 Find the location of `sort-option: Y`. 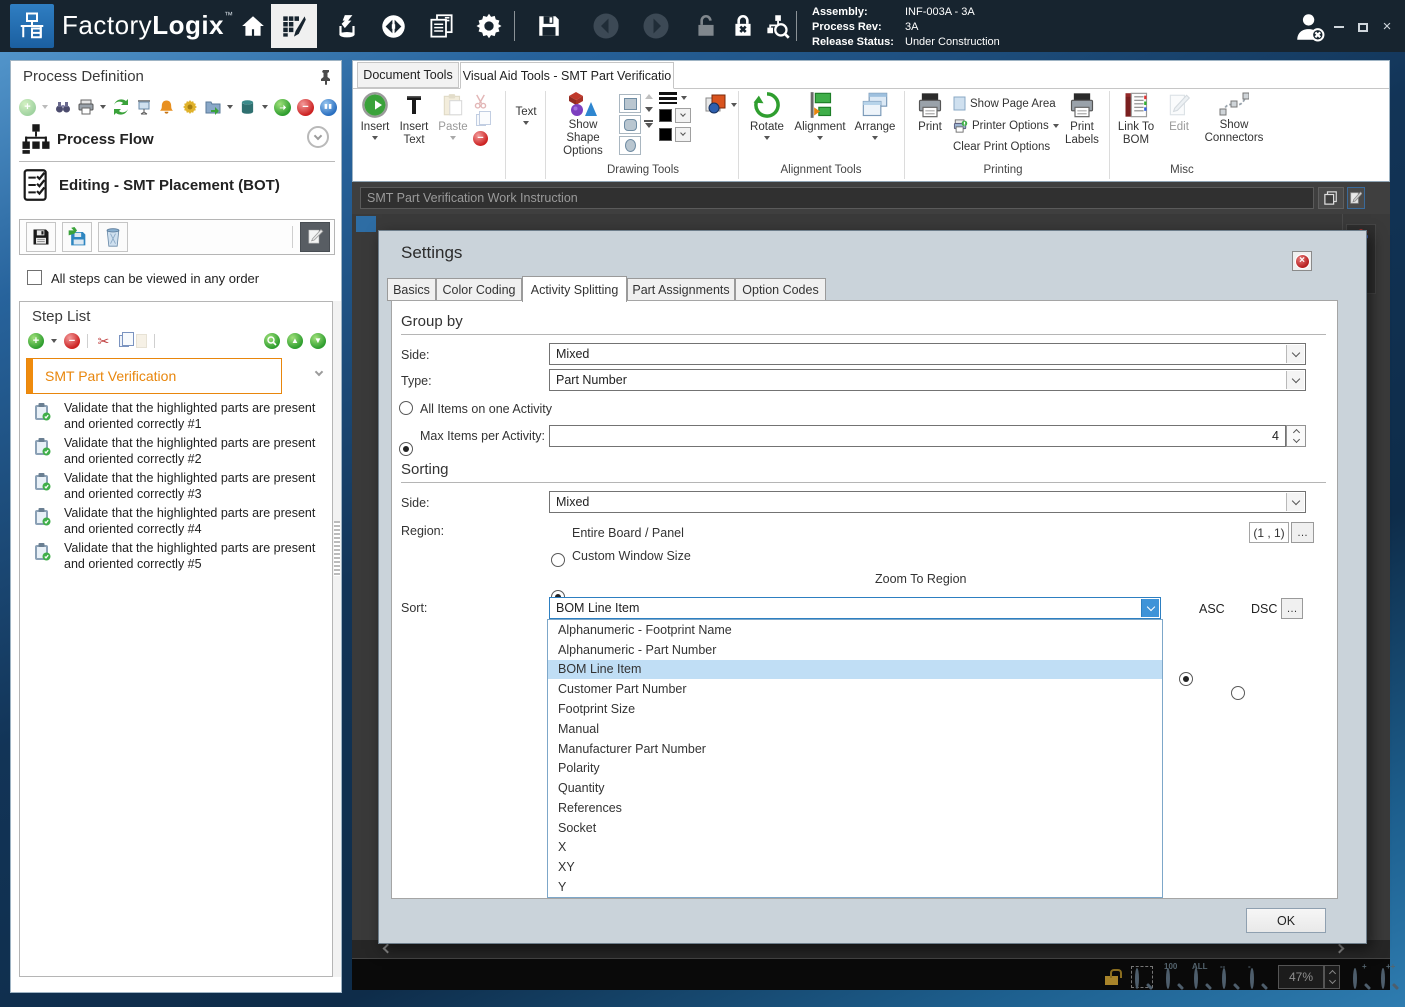

sort-option: Y is located at coordinates (855, 887).